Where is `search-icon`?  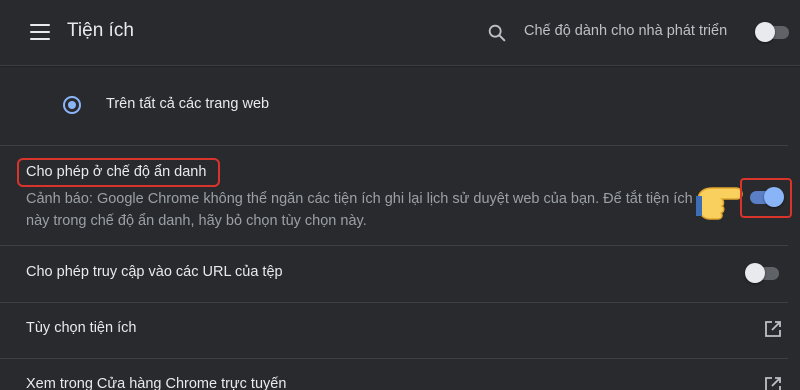 search-icon is located at coordinates (497, 33).